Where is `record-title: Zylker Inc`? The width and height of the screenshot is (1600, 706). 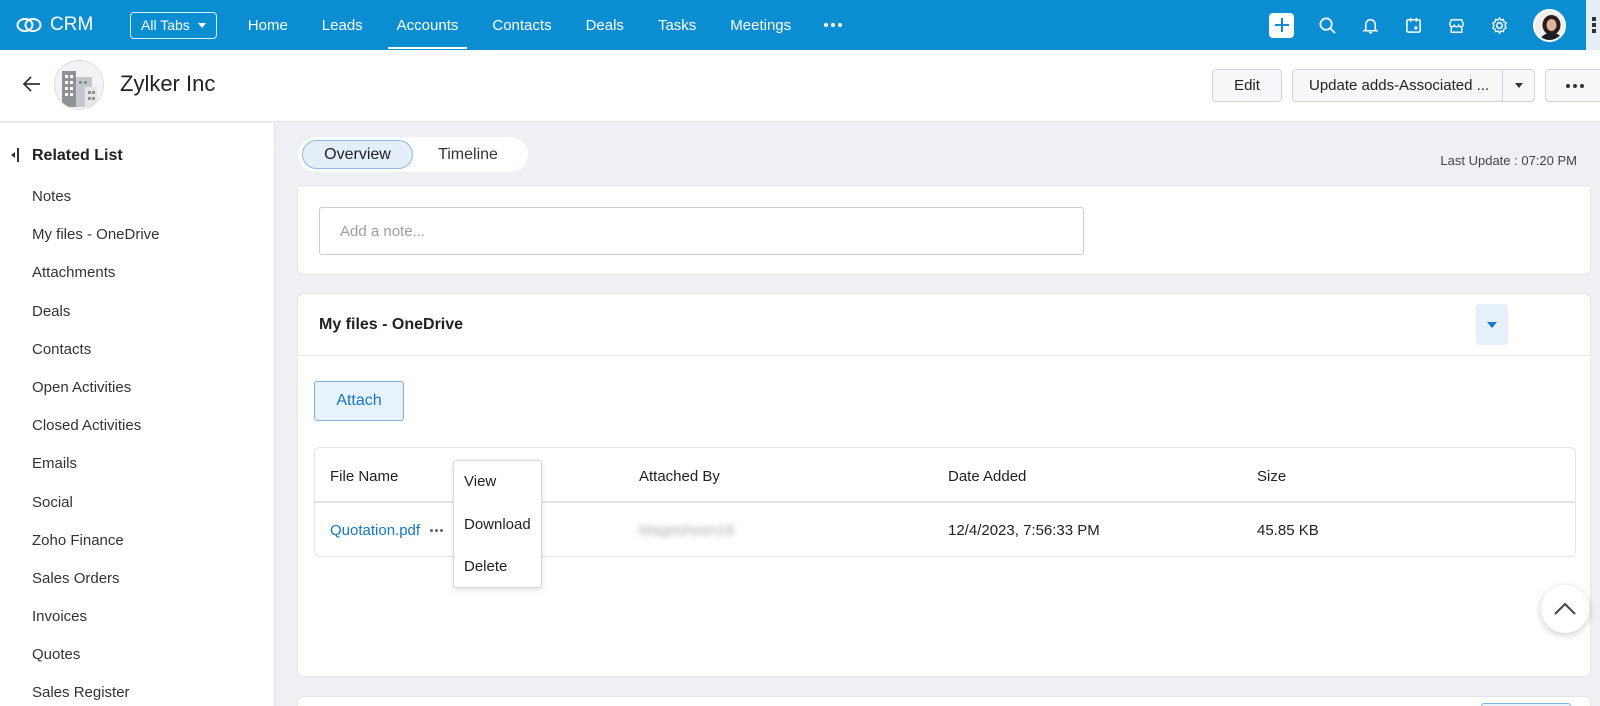
record-title: Zylker Inc is located at coordinates (168, 83).